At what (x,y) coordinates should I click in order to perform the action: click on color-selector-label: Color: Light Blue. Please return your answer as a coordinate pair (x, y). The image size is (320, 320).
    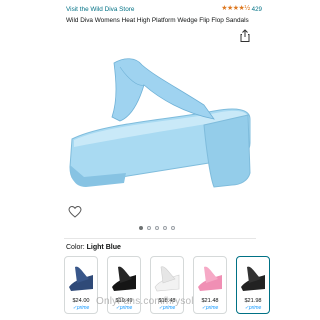
    Looking at the image, I should click on (93, 247).